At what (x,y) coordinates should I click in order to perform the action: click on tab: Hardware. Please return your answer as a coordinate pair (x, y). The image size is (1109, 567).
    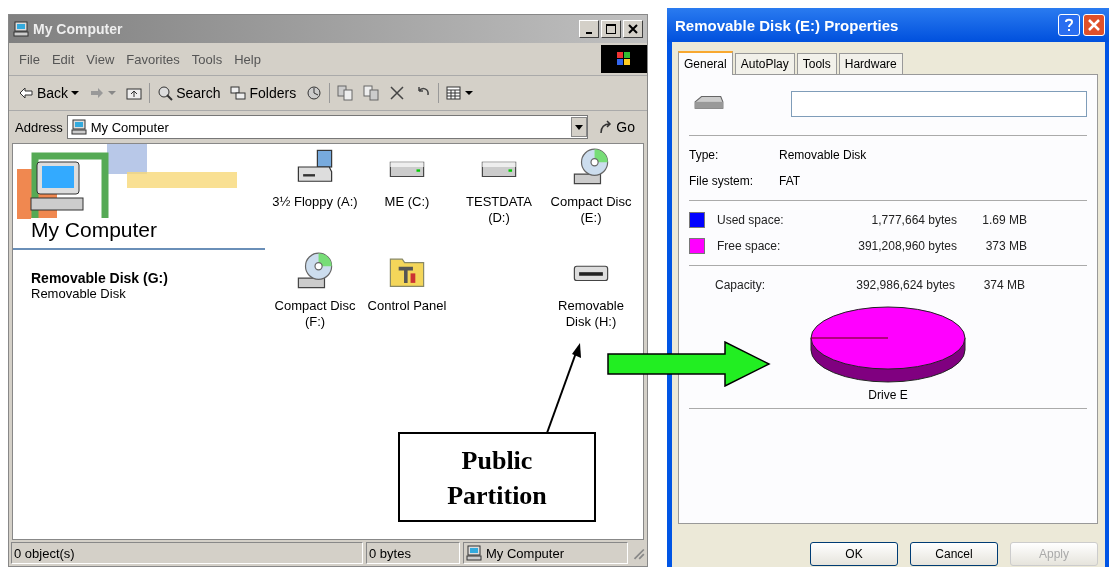
    Looking at the image, I should click on (870, 63).